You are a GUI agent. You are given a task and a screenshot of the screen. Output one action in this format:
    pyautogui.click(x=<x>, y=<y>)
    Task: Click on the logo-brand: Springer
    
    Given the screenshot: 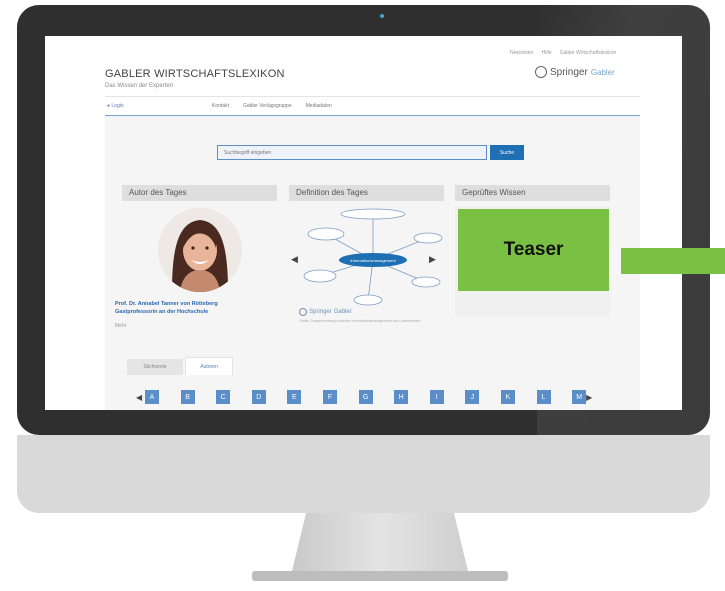 What is the action you would take?
    pyautogui.click(x=569, y=72)
    